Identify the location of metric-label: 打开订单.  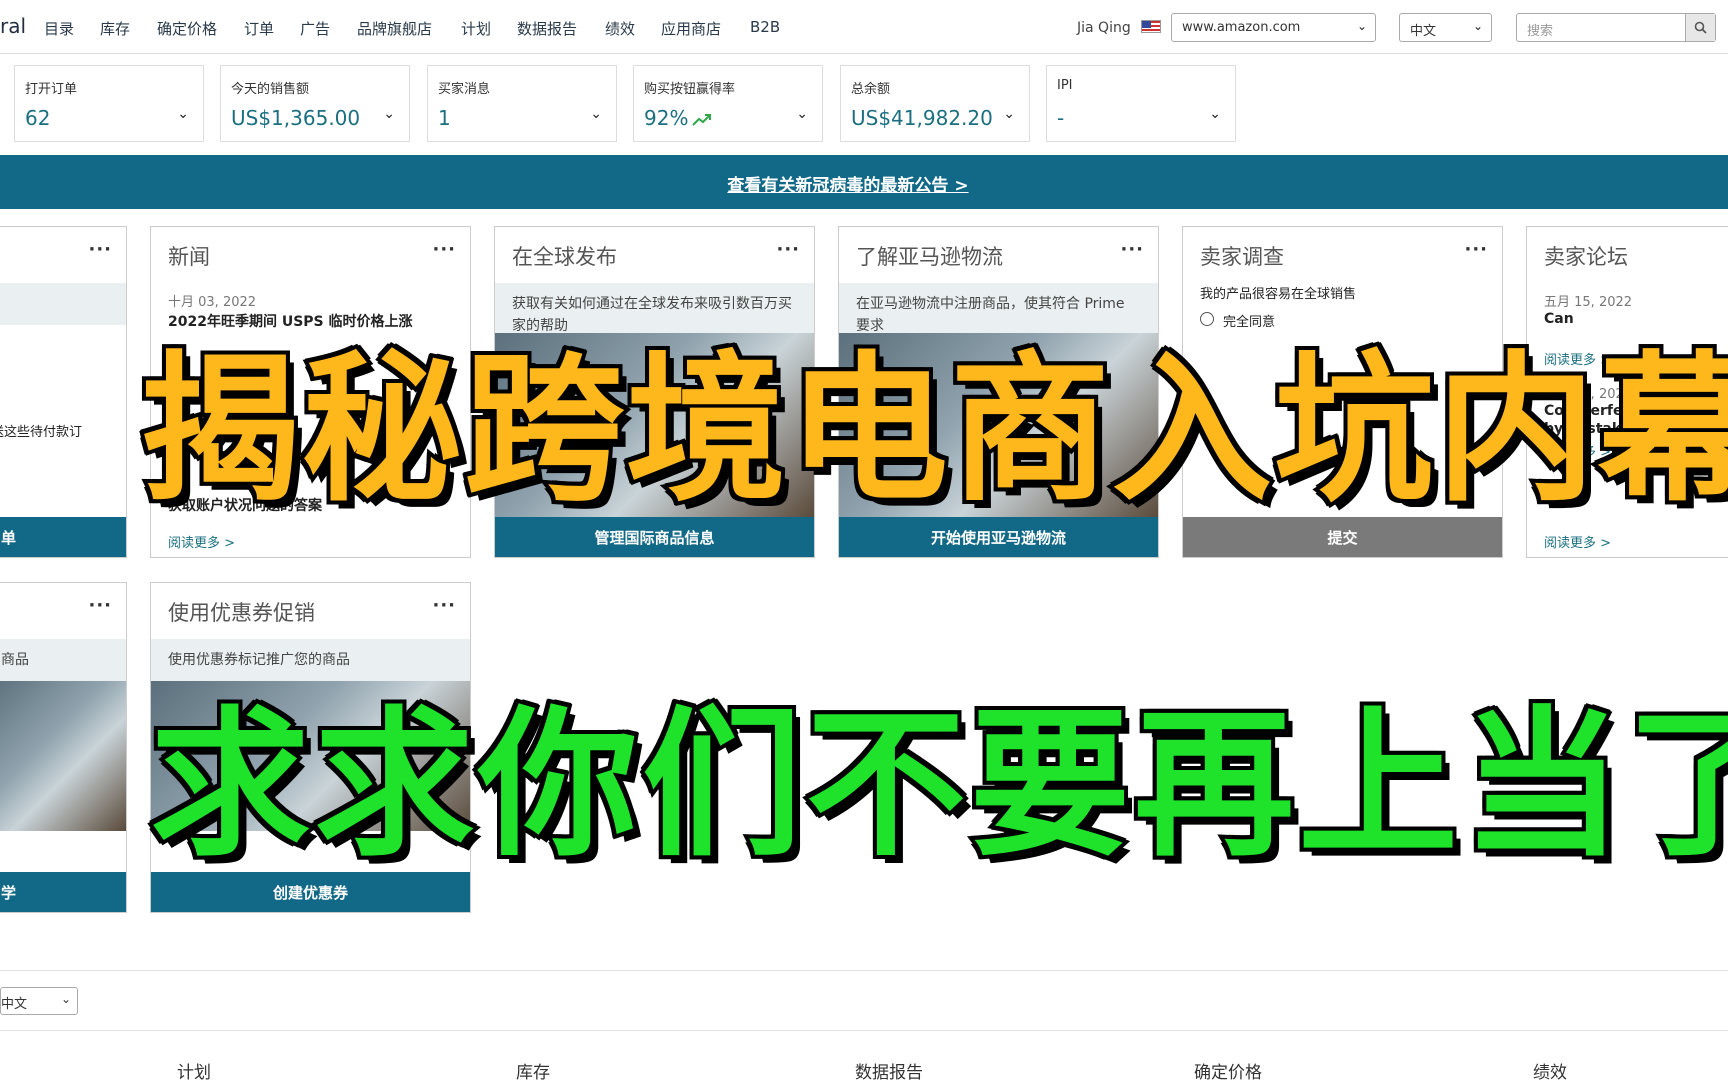
(51, 89).